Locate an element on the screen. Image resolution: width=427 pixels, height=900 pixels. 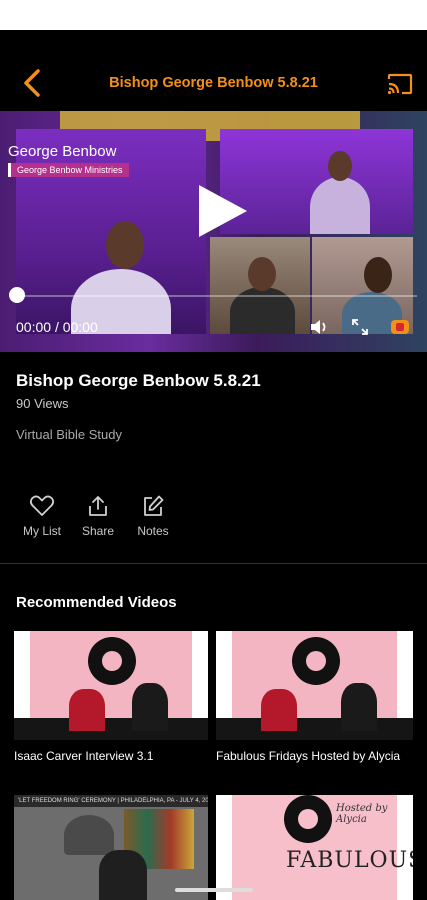
video-title: Bishop George Benbow 5.8.21 is located at coordinates (138, 380).